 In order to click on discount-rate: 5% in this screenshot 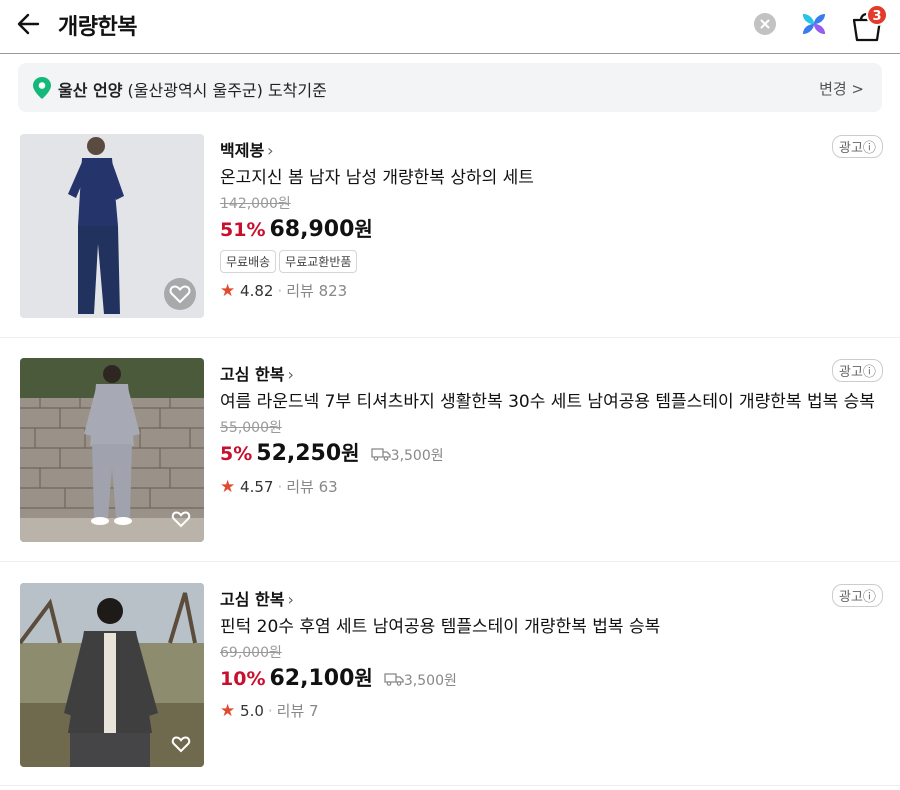, I will do `click(236, 454)`.